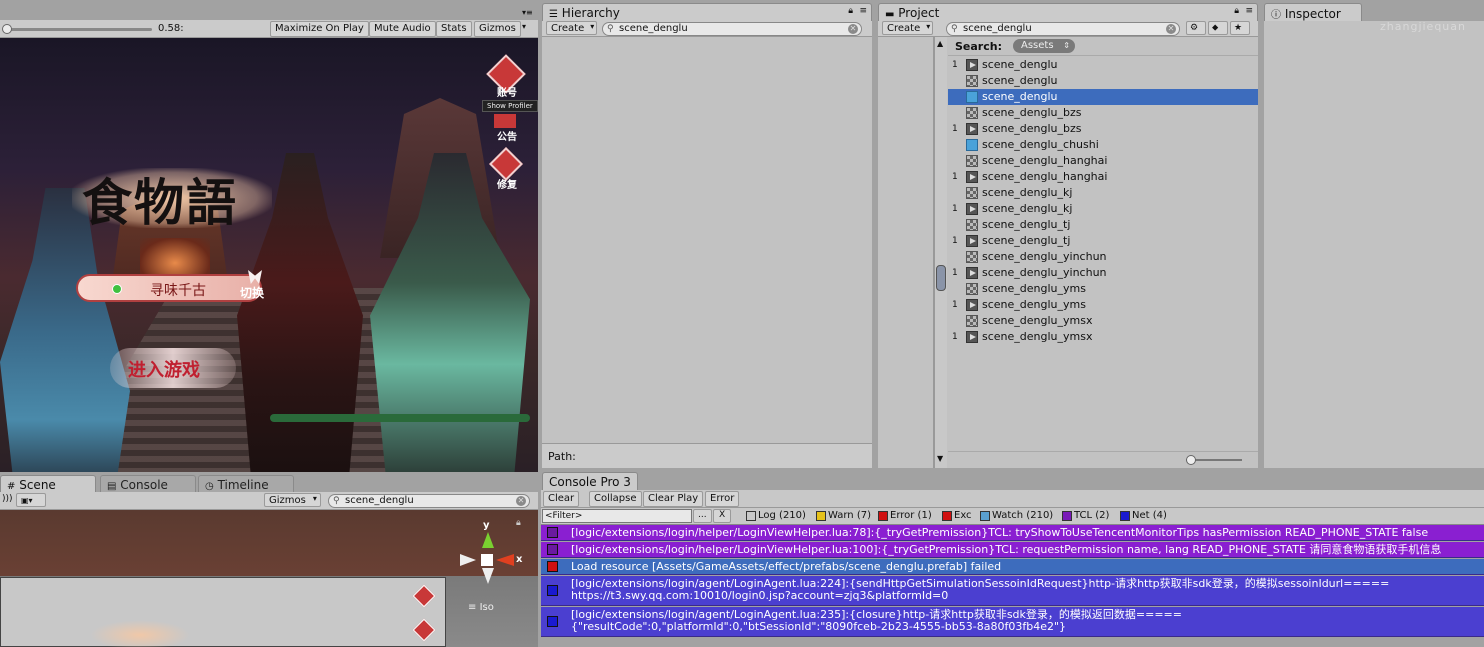 Image resolution: width=1484 pixels, height=647 pixels. What do you see at coordinates (959, 516) in the screenshot?
I see `console-filter-toggle: Exc` at bounding box center [959, 516].